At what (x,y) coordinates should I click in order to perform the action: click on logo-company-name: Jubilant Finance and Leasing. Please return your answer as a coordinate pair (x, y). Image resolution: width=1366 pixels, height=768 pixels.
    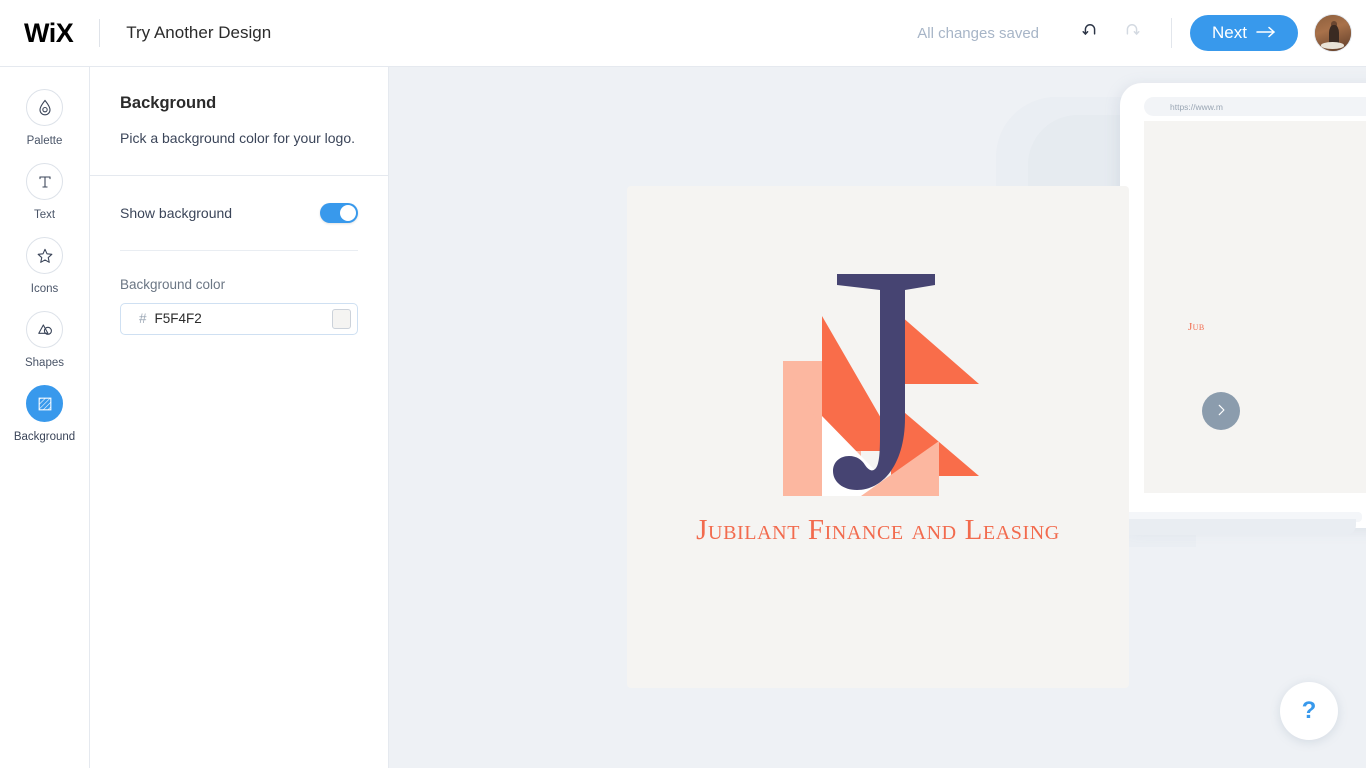
    Looking at the image, I should click on (878, 530).